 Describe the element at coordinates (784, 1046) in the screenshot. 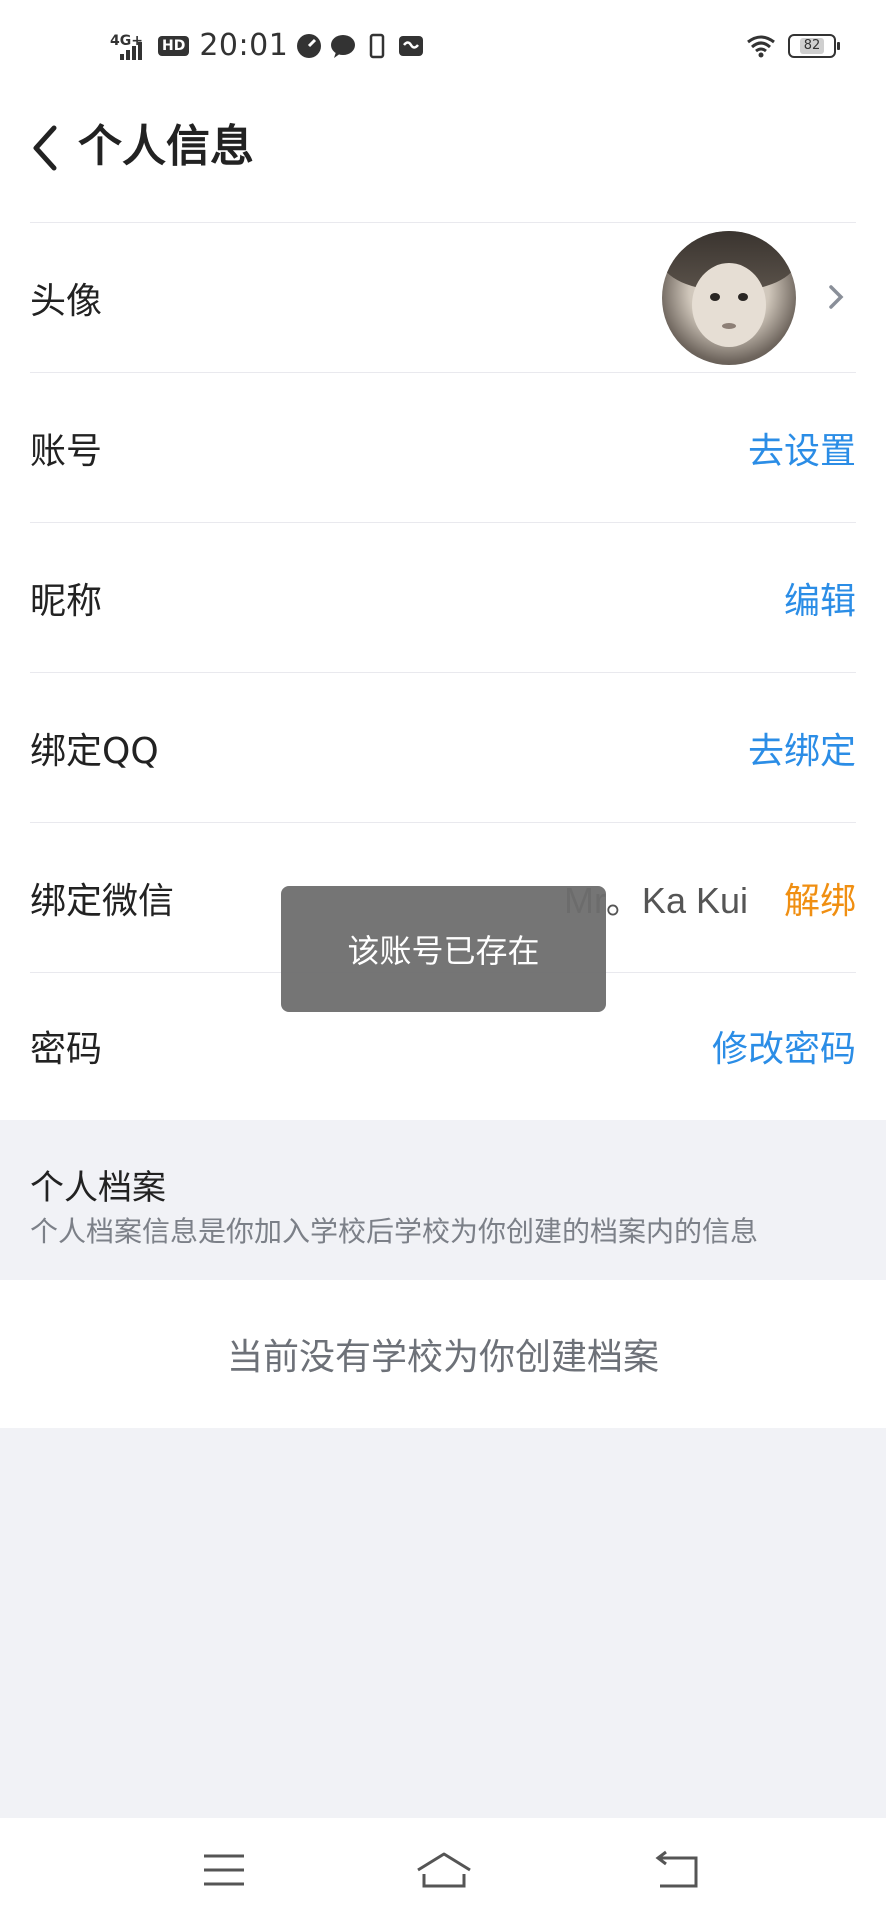

I see `change-password-link: 修改密码` at that location.